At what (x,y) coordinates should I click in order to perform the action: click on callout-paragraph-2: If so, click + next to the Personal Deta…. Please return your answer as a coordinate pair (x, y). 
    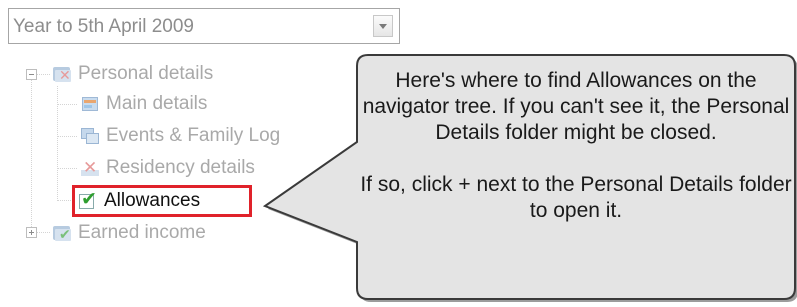
    Looking at the image, I should click on (576, 197).